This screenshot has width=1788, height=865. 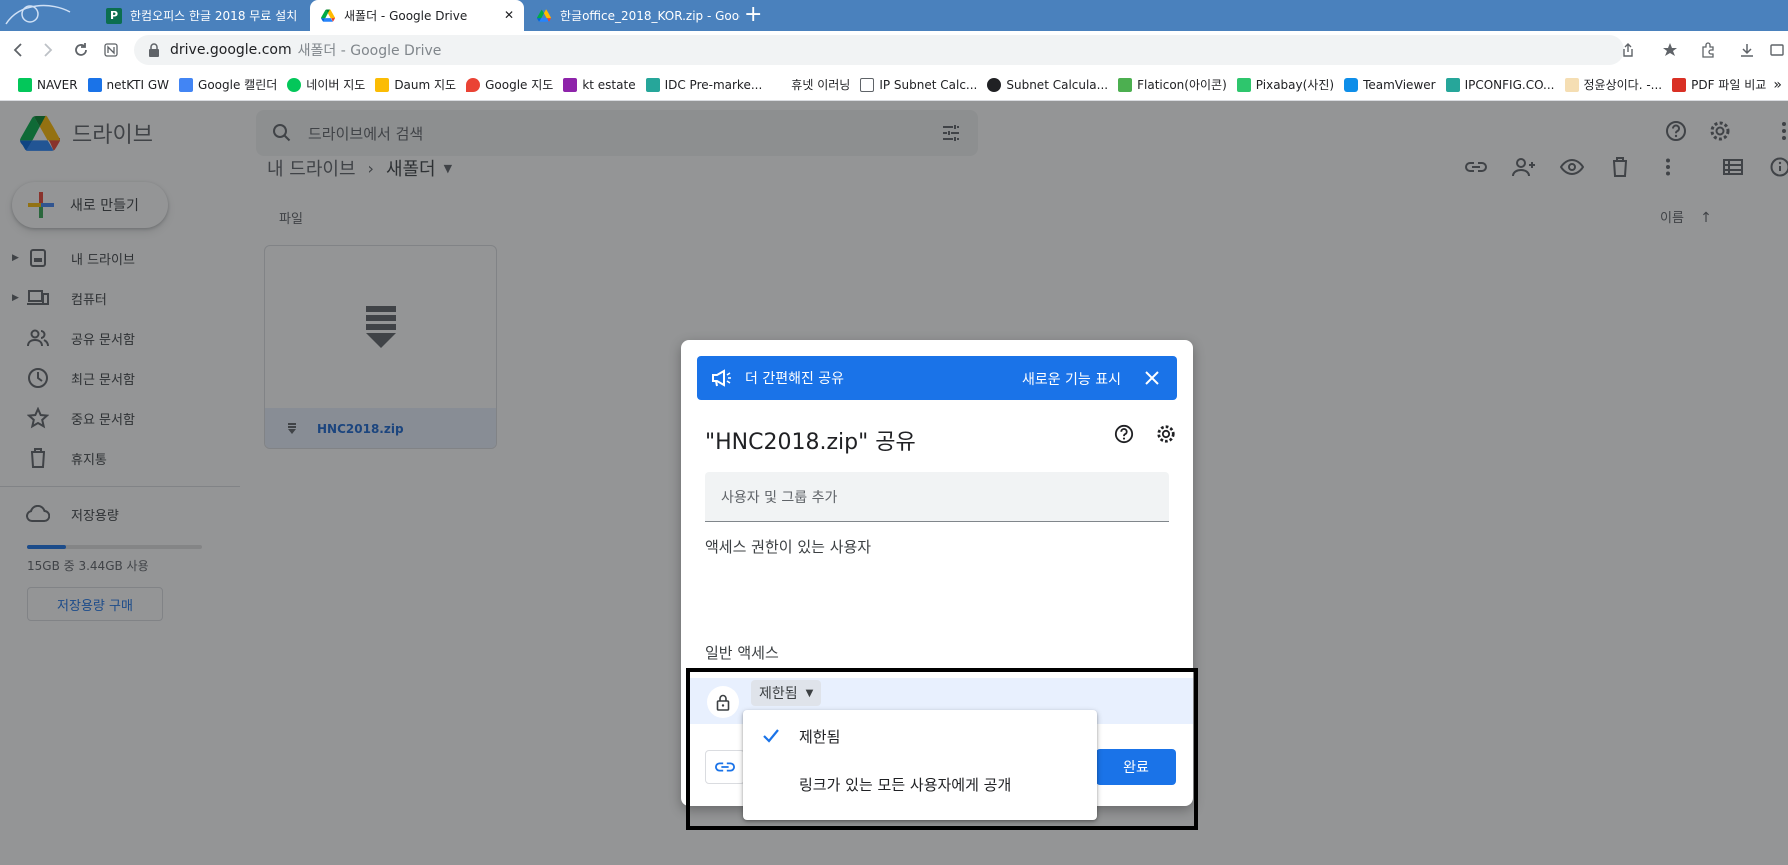 I want to click on banner-text: 더 간편해진 공유, so click(x=795, y=379).